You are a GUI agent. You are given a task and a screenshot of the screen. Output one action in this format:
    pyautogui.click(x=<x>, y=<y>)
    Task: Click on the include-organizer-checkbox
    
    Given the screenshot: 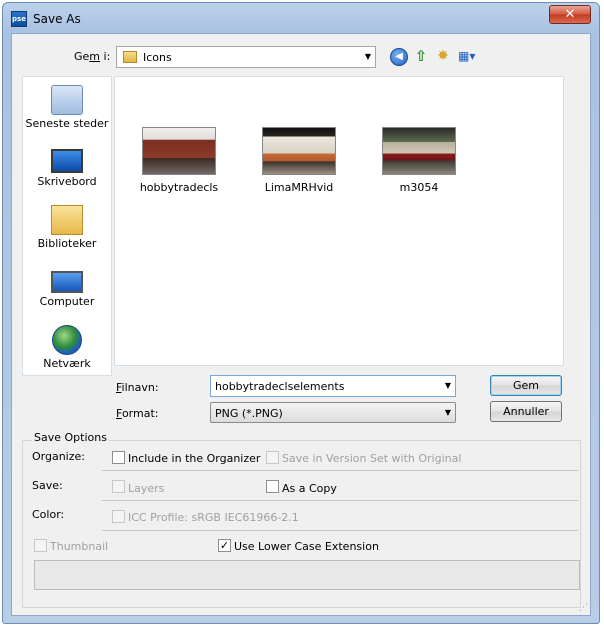 What is the action you would take?
    pyautogui.click(x=118, y=457)
    